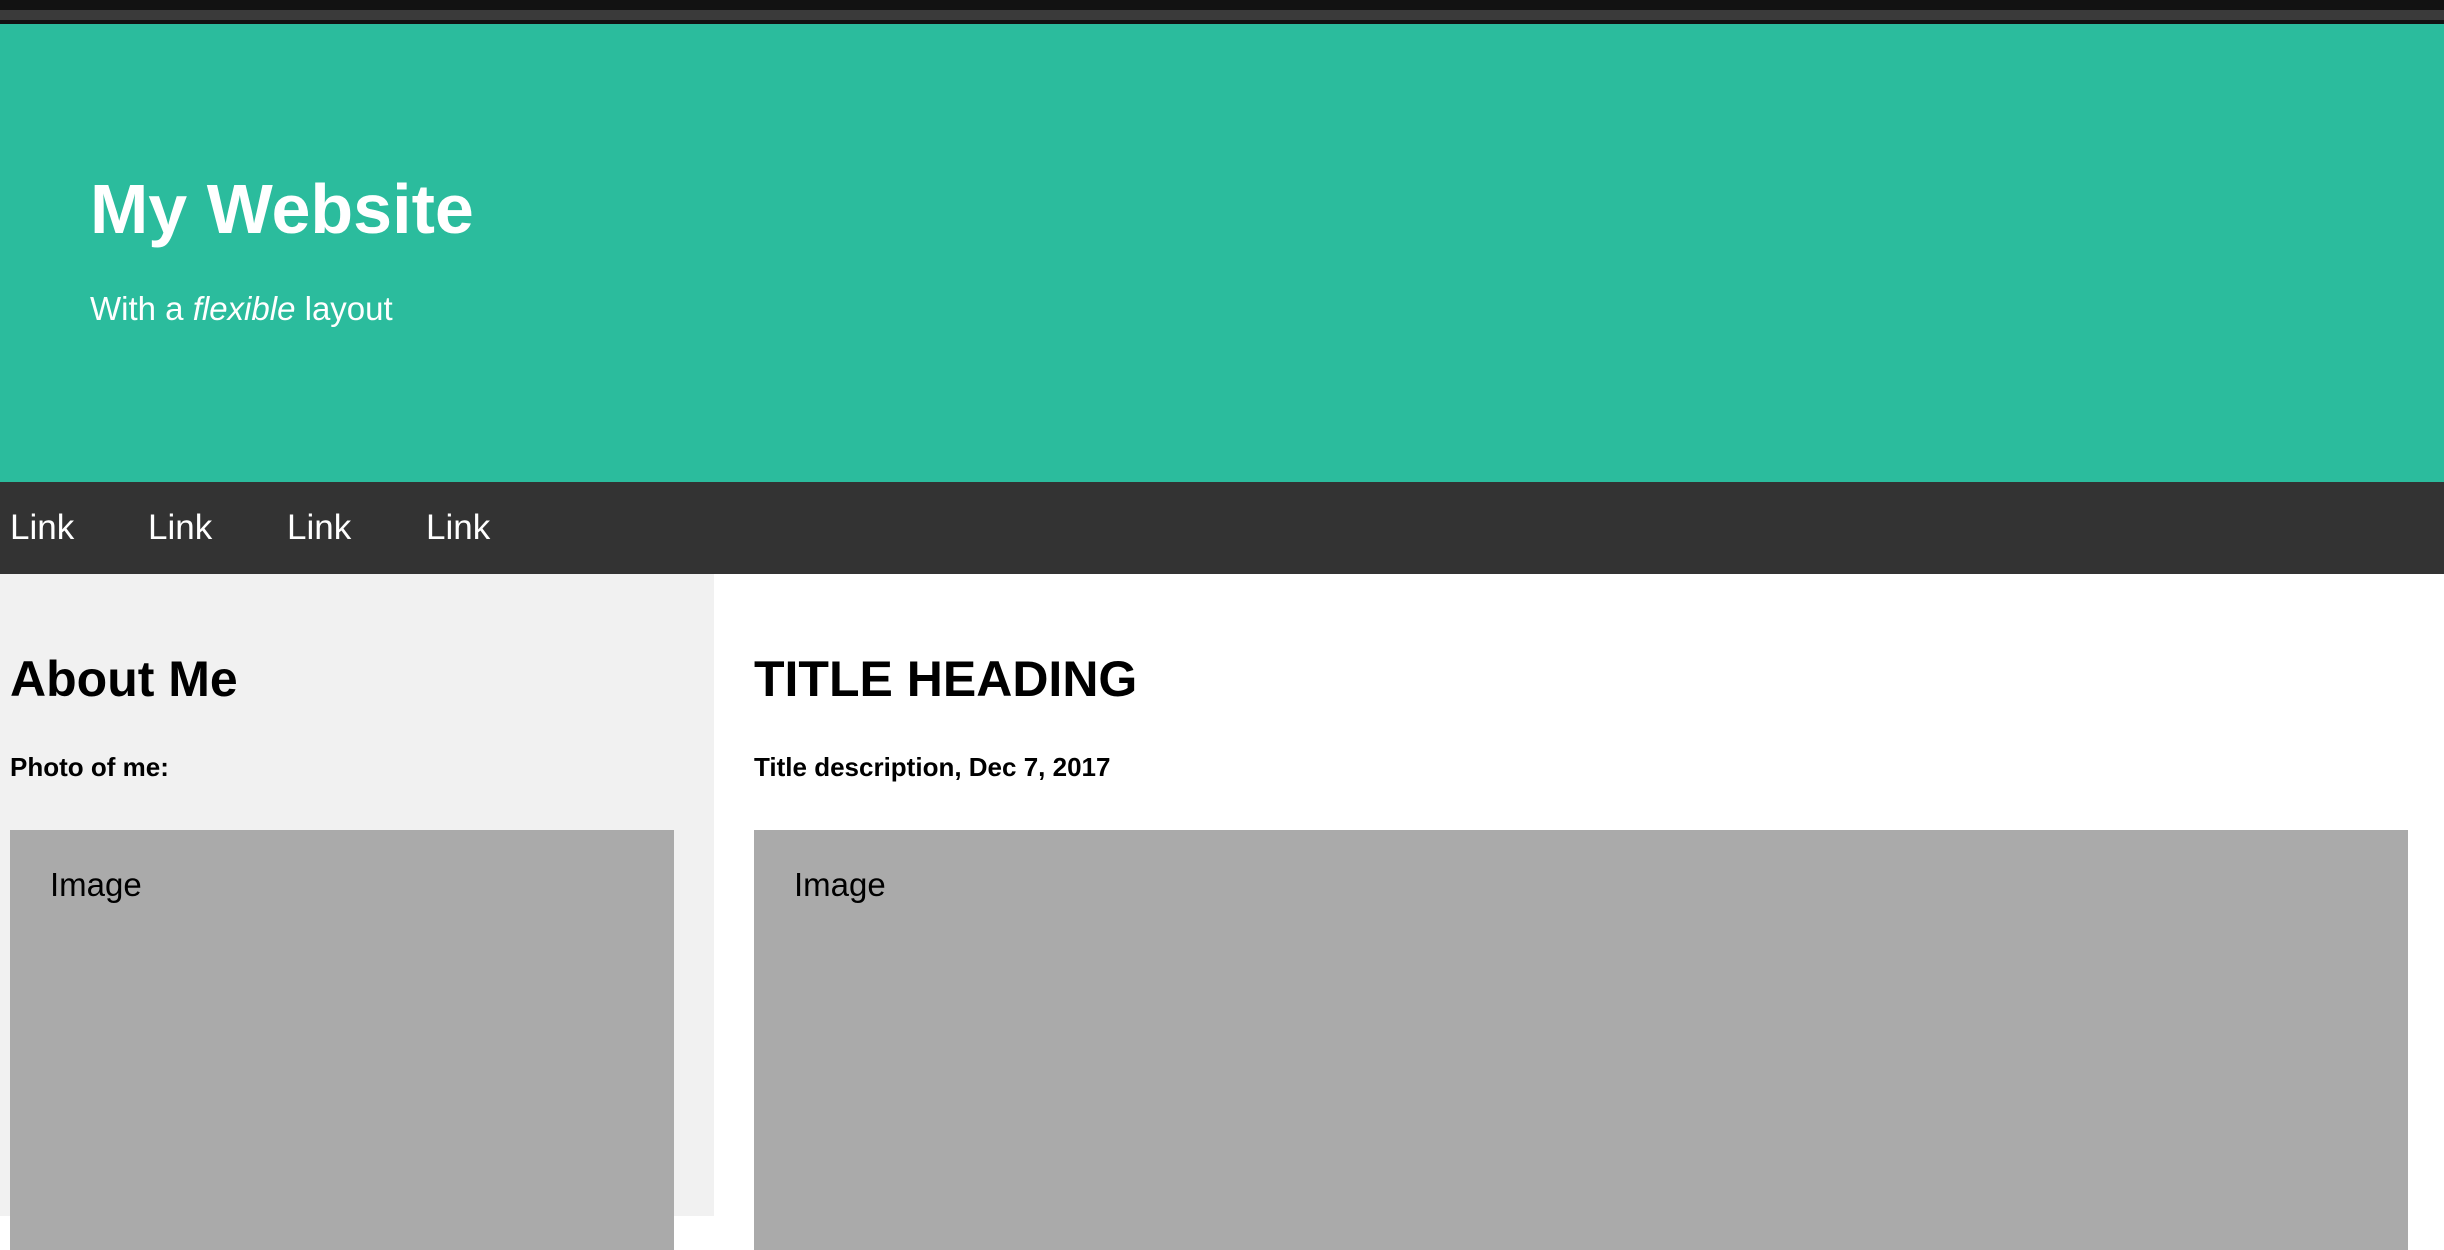 This screenshot has height=1250, width=2444. What do you see at coordinates (141, 308) in the screenshot?
I see `subtitle-text-start: With a` at bounding box center [141, 308].